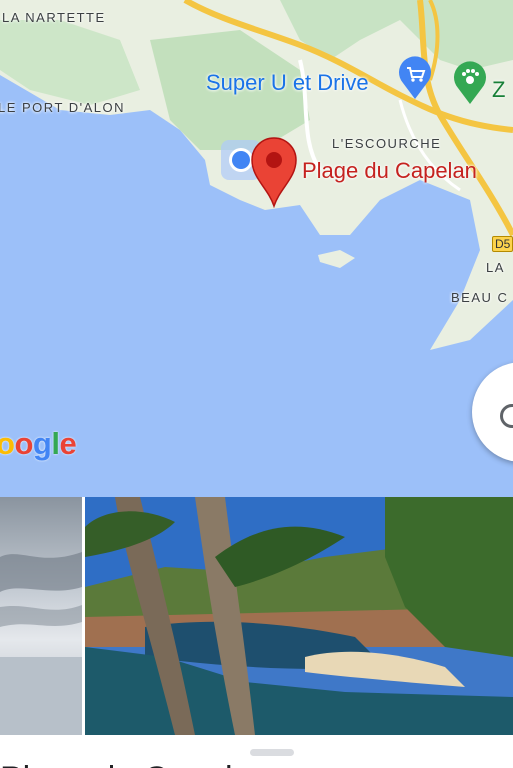  I want to click on google-logo: oogle, so click(38, 443).